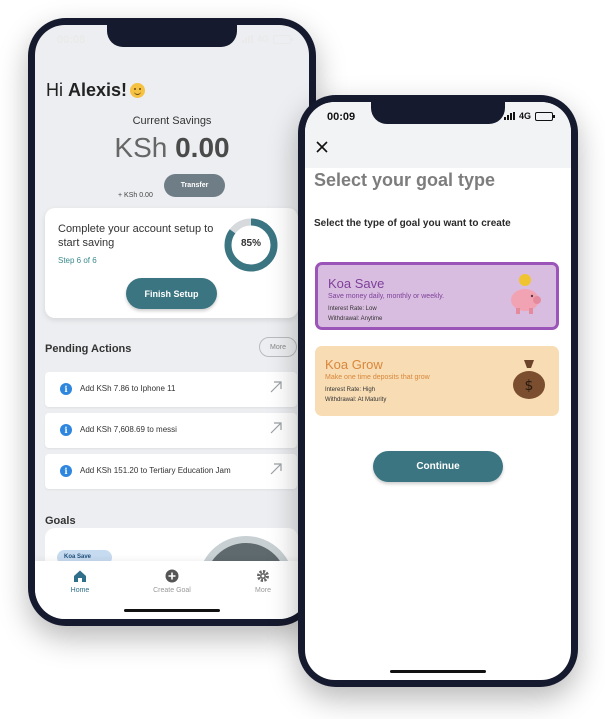 Image resolution: width=605 pixels, height=719 pixels. I want to click on progress-percent: 85%, so click(250, 243).